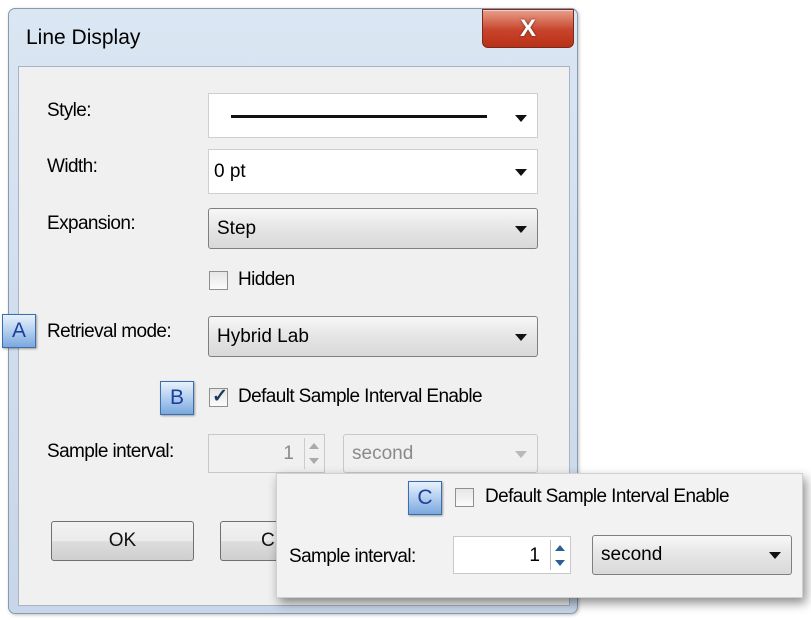  I want to click on hidden-label: Hidden, so click(266, 279).